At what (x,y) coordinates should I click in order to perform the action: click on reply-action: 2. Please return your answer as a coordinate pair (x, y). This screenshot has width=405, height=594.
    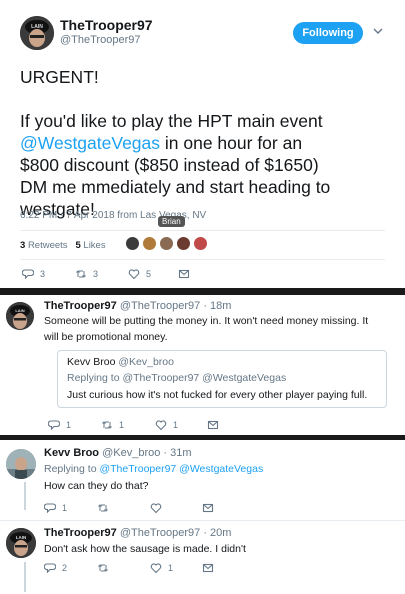
    Looking at the image, I should click on (55, 568).